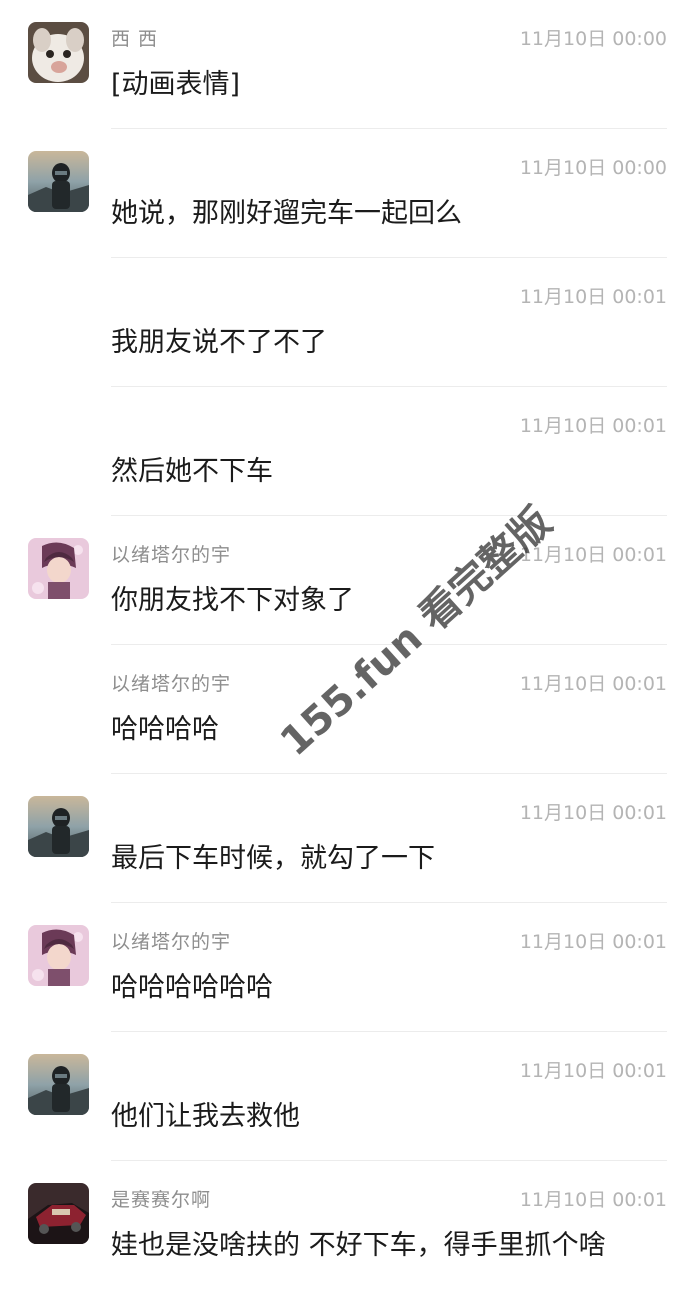 This screenshot has height=1290, width=695. Describe the element at coordinates (347, 451) in the screenshot. I see `message-item: 11月10日 00:01 然后她不下车` at that location.